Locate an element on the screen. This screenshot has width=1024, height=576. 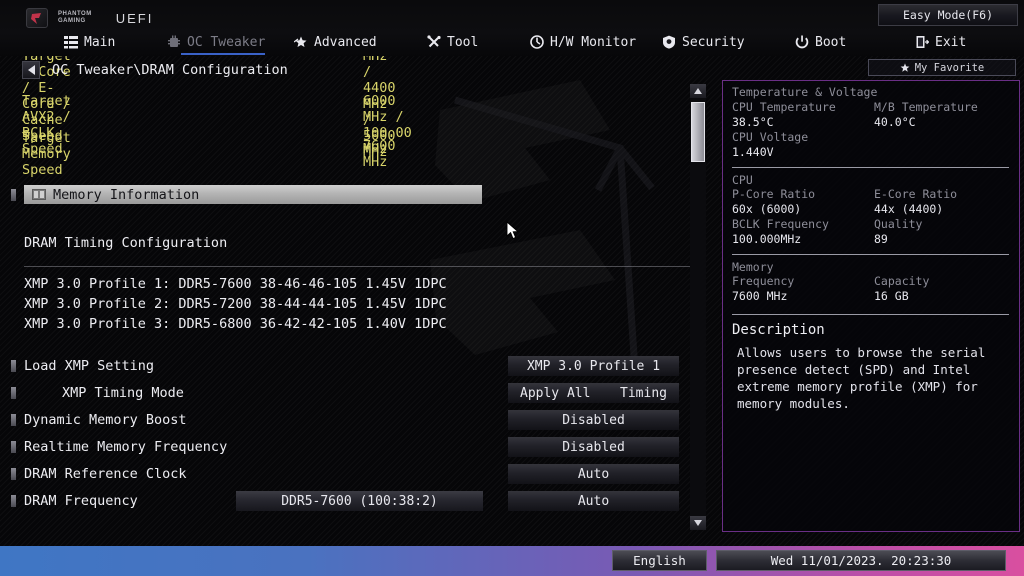
brand-logo: PHANTOM GAMING UEFI is located at coordinates (89, 18).